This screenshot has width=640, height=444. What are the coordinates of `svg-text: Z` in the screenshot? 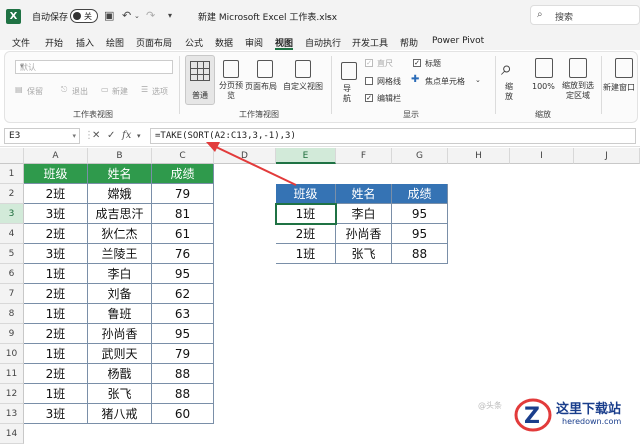 It's located at (532, 416).